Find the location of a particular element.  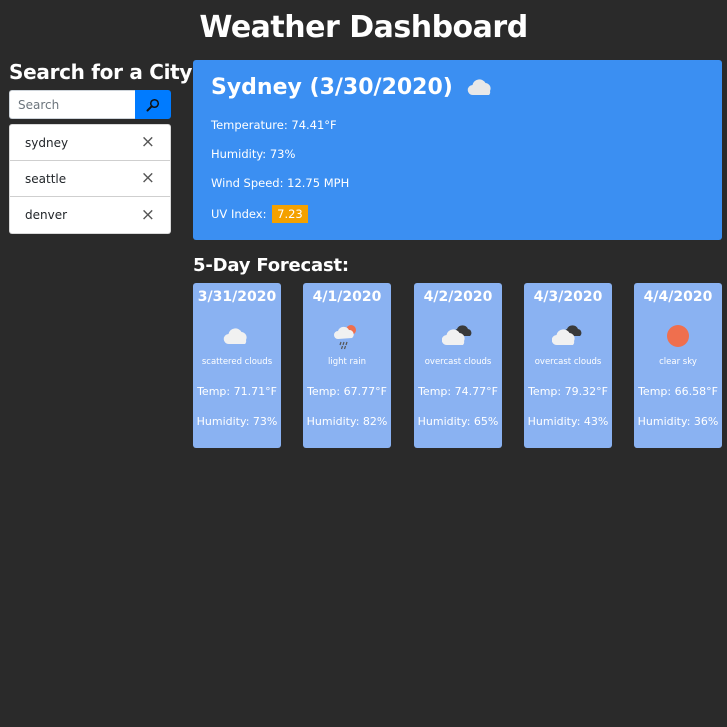

history-item-label: denver is located at coordinates (46, 215).